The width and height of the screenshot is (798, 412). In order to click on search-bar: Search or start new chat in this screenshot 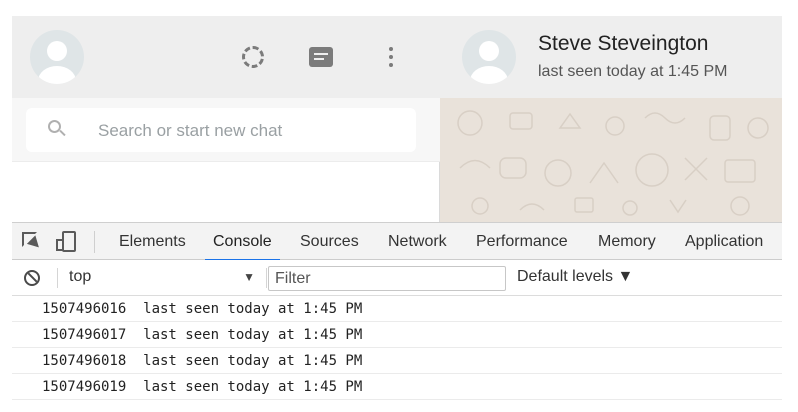, I will do `click(226, 130)`.